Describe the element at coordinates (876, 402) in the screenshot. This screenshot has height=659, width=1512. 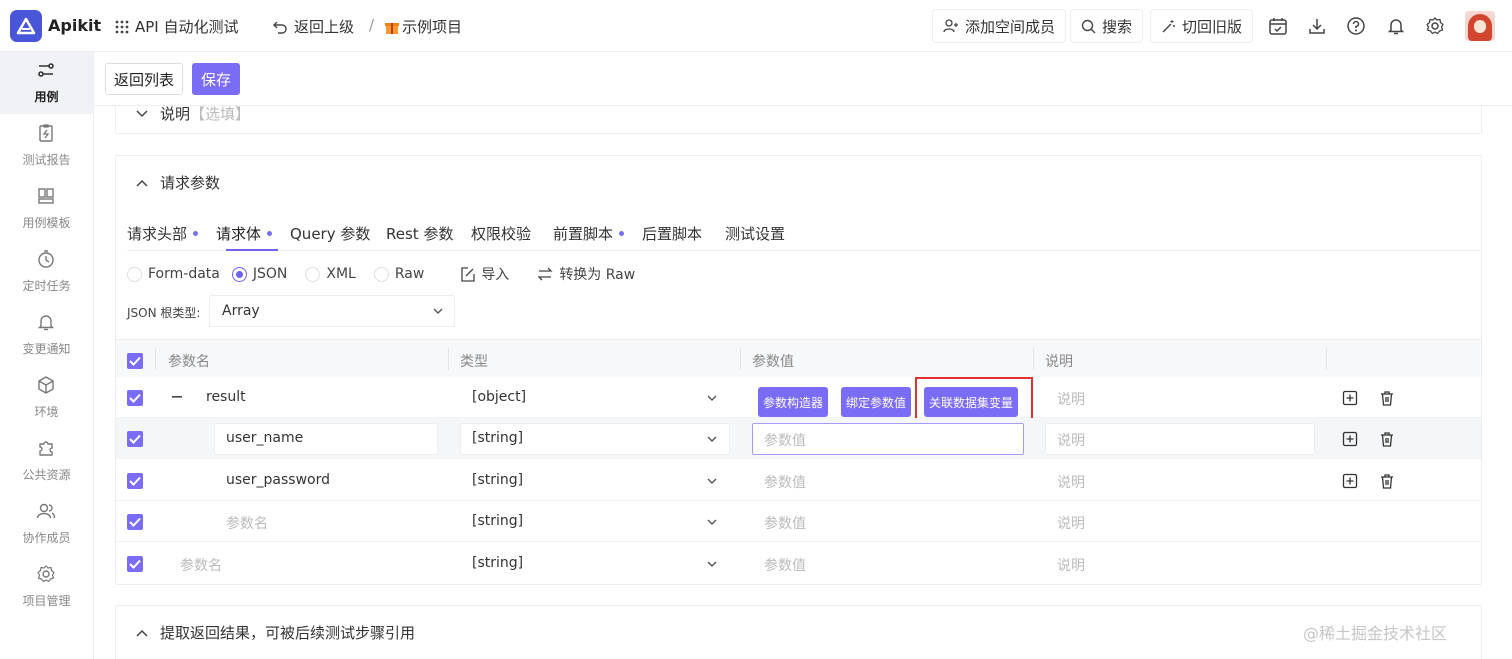
I see `bind-param-value-button: 绑定参数值` at that location.